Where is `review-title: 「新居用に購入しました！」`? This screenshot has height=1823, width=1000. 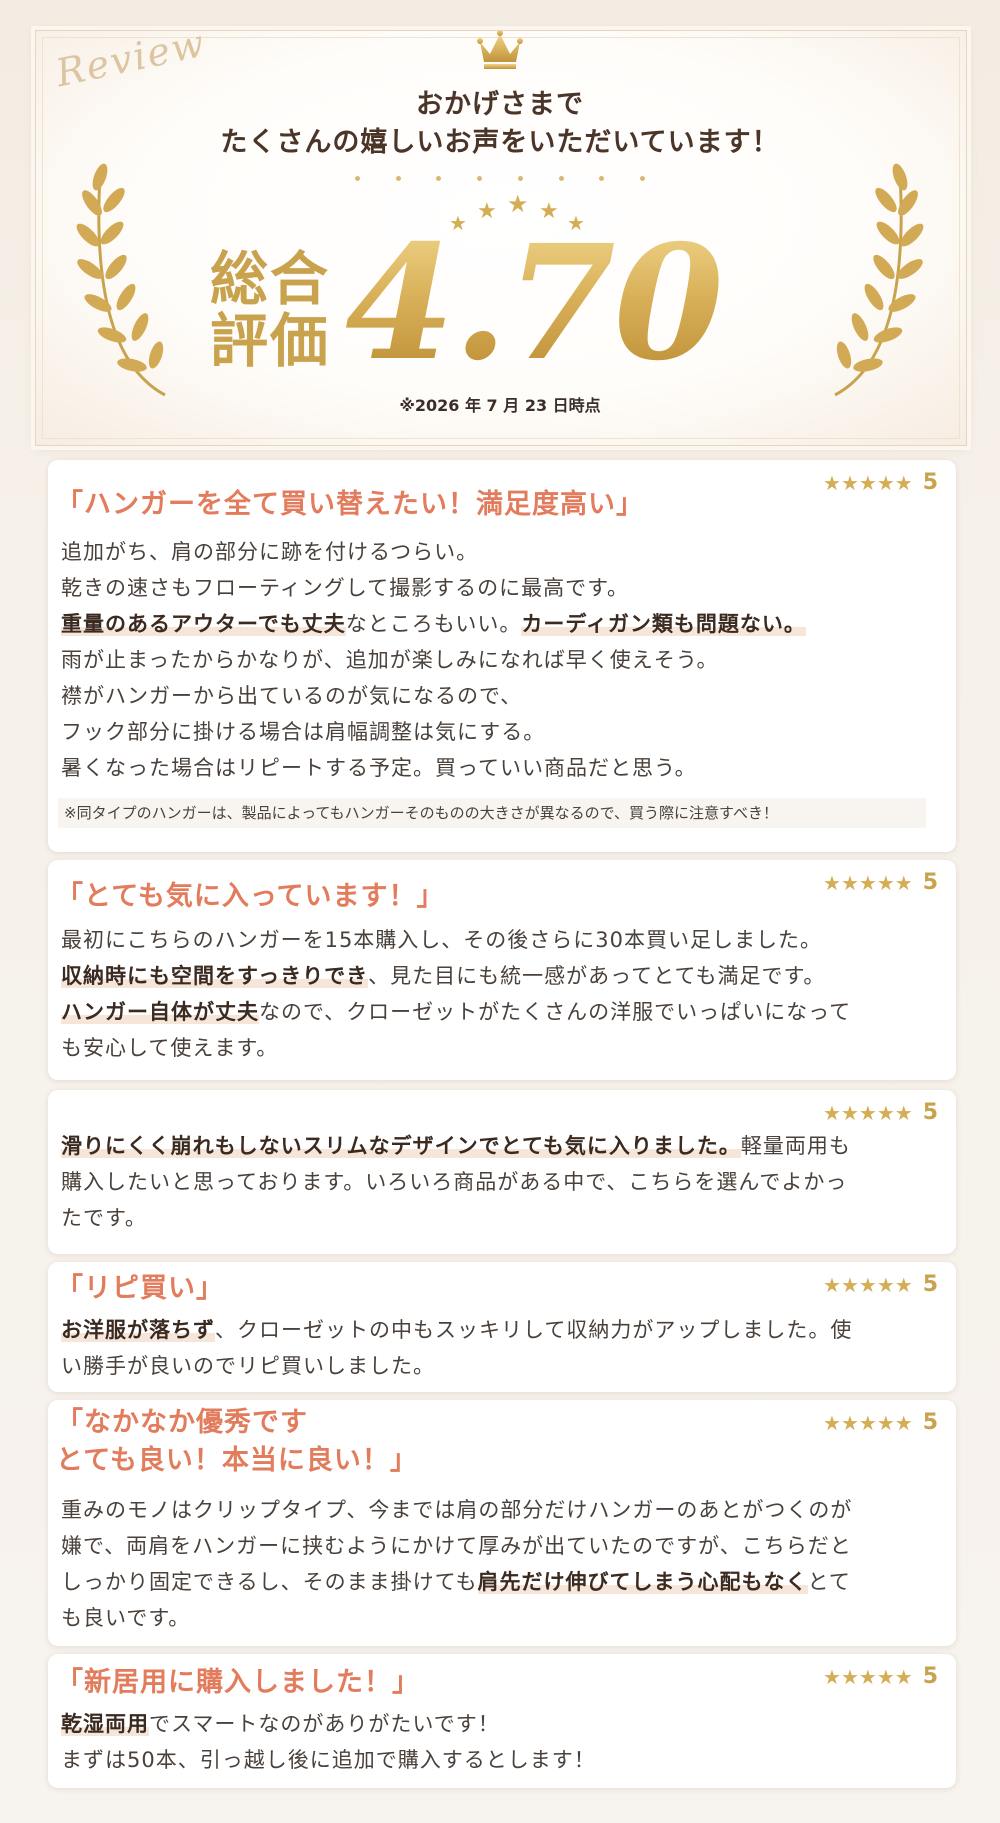 review-title: 「新居用に購入しました！」 is located at coordinates (238, 1682).